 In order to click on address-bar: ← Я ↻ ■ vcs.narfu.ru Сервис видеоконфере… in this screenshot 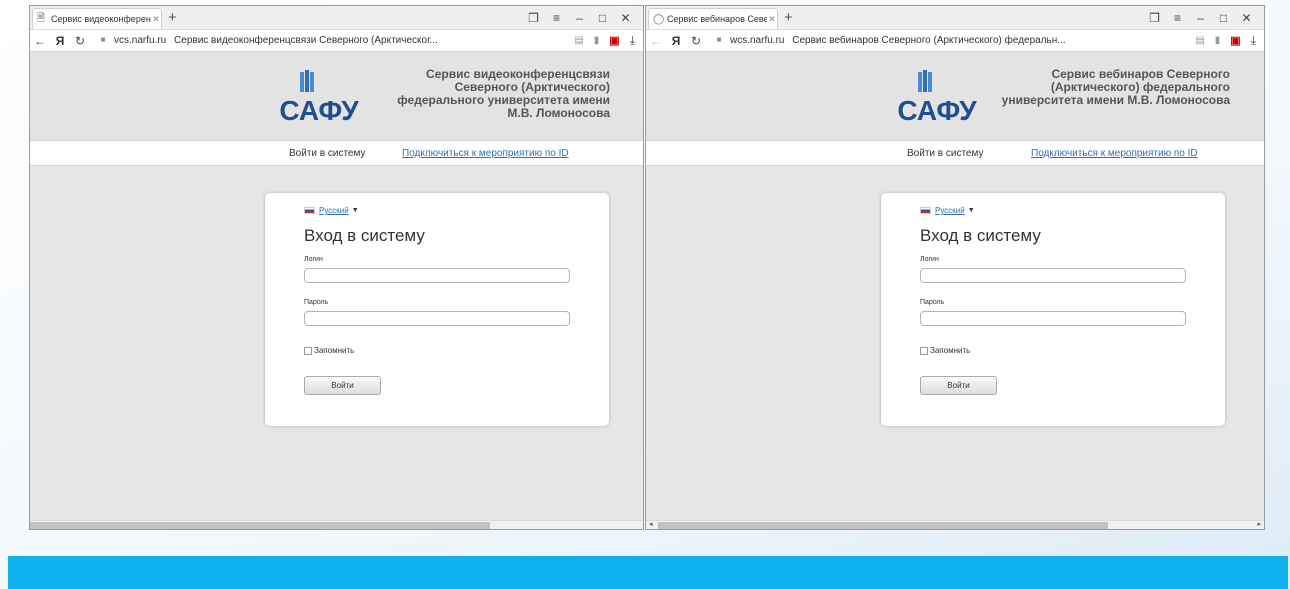, I will do `click(336, 41)`.